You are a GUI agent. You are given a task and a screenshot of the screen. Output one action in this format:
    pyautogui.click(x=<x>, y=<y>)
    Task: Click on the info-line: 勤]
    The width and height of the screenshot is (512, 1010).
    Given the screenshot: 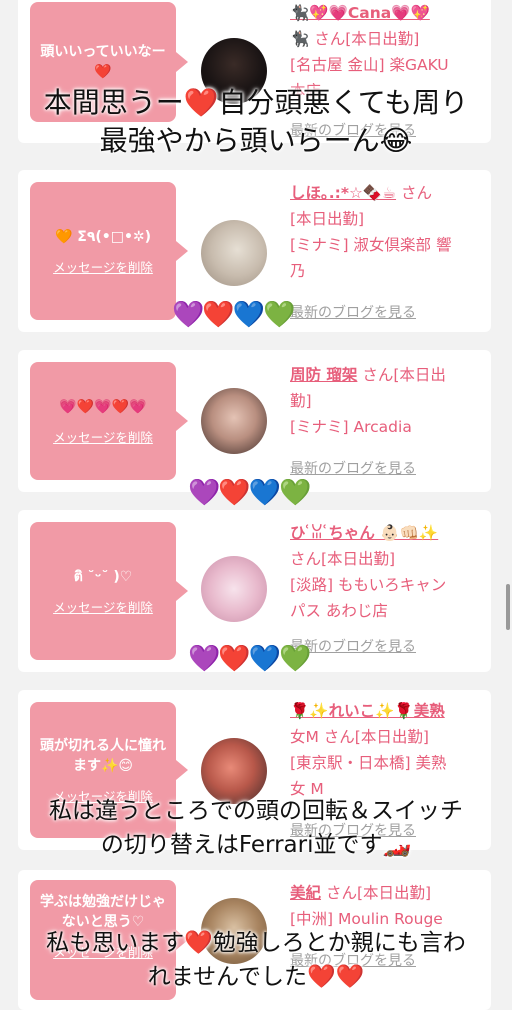 What is the action you would take?
    pyautogui.click(x=301, y=401)
    